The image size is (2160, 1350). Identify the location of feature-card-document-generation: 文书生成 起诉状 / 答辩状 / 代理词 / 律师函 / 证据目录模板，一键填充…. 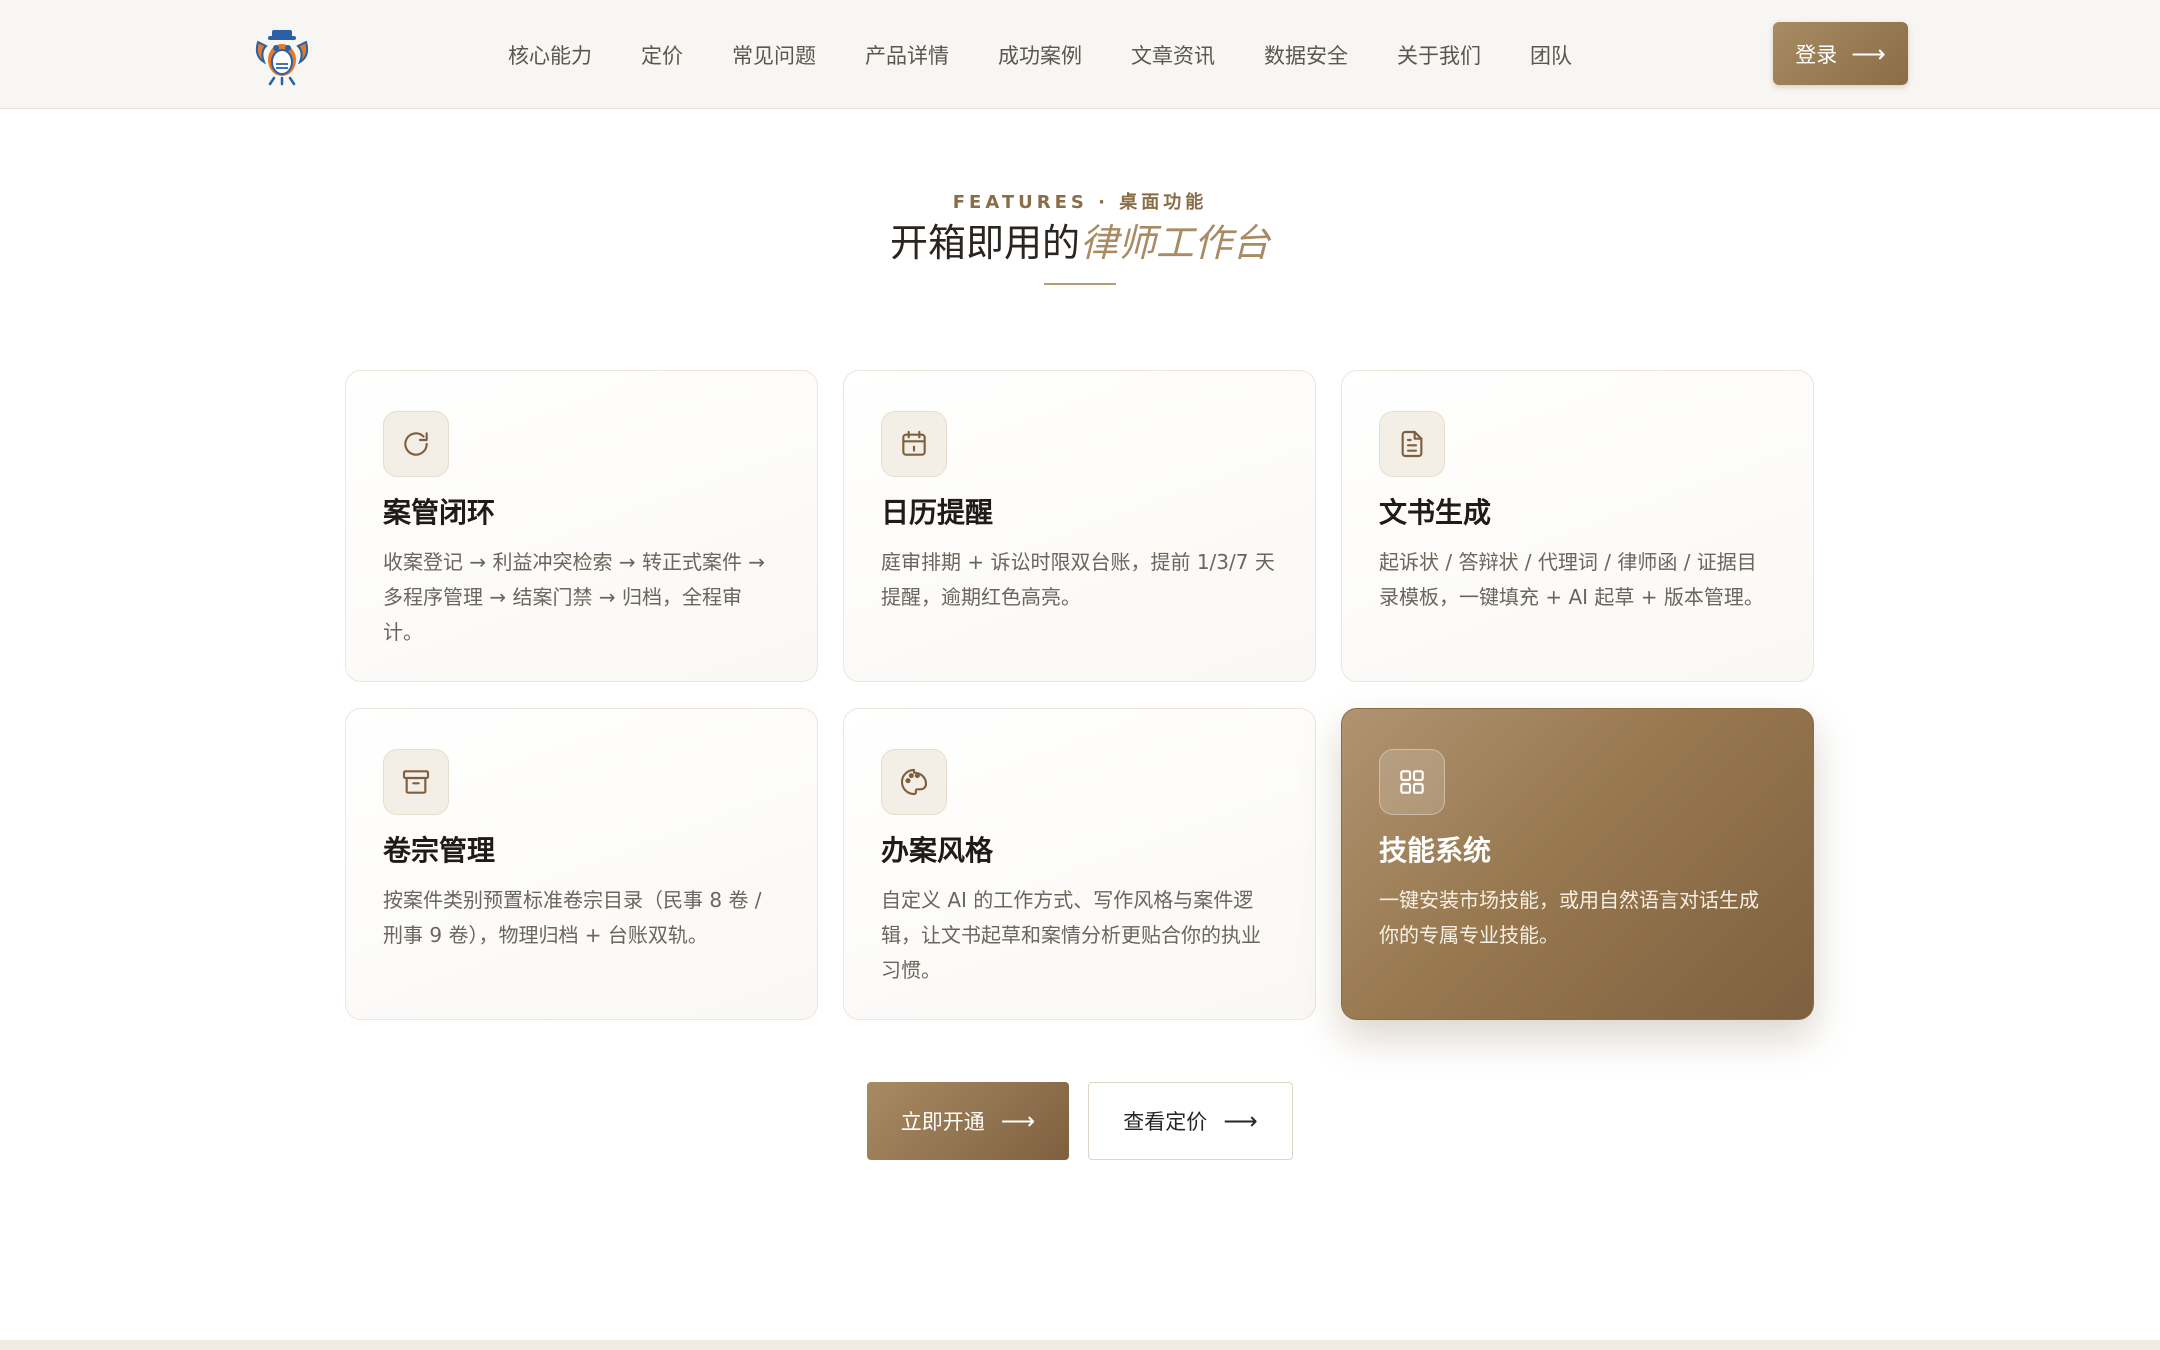
(1577, 526).